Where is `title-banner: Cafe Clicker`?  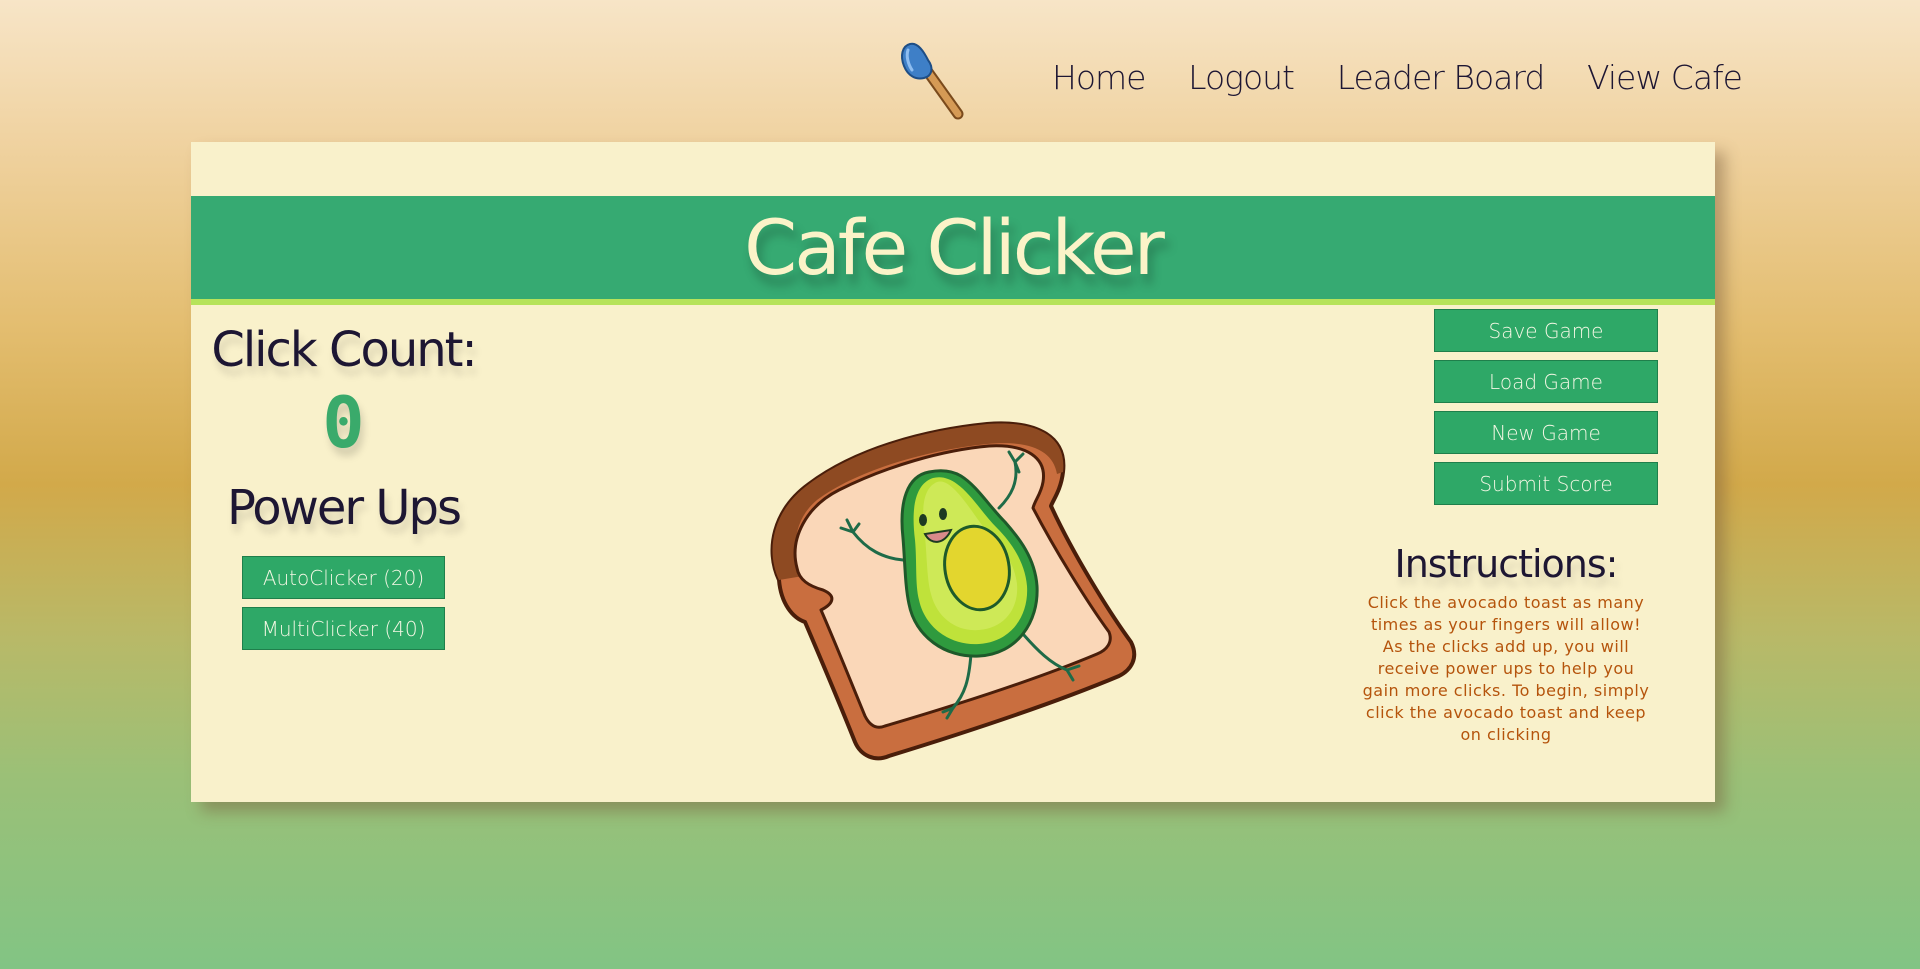
title-banner: Cafe Clicker is located at coordinates (953, 250).